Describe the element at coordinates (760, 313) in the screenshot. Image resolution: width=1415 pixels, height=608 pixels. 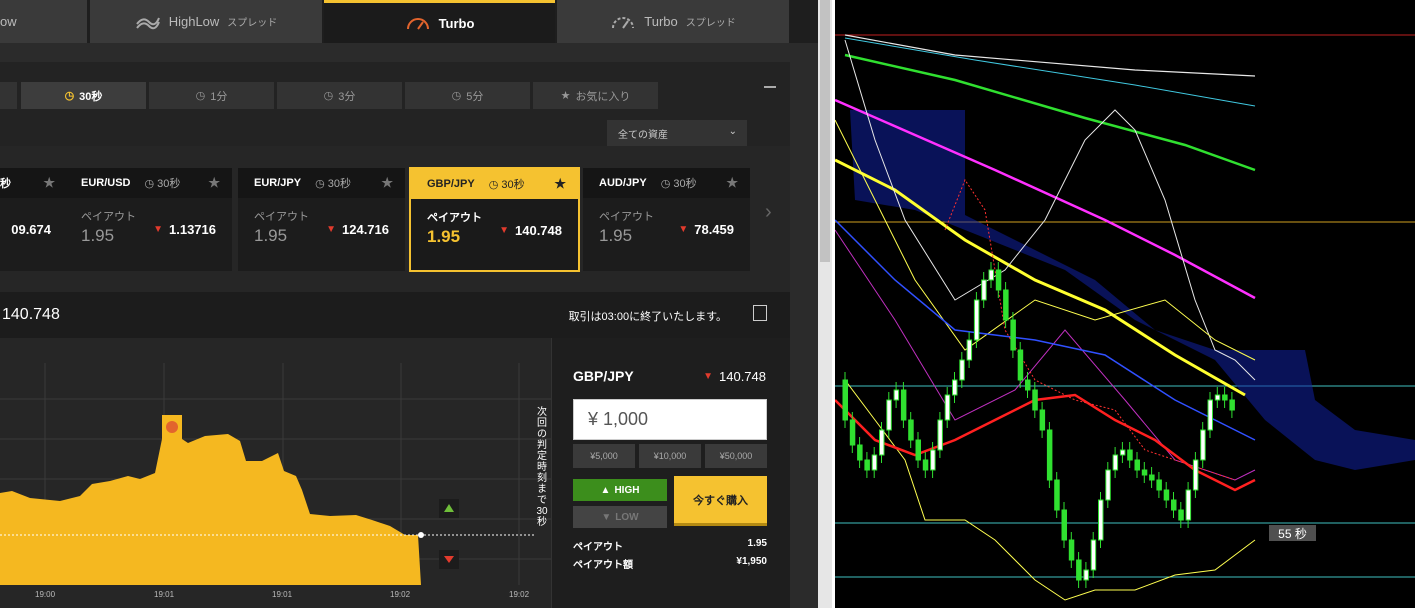
I see `calendar-icon` at that location.